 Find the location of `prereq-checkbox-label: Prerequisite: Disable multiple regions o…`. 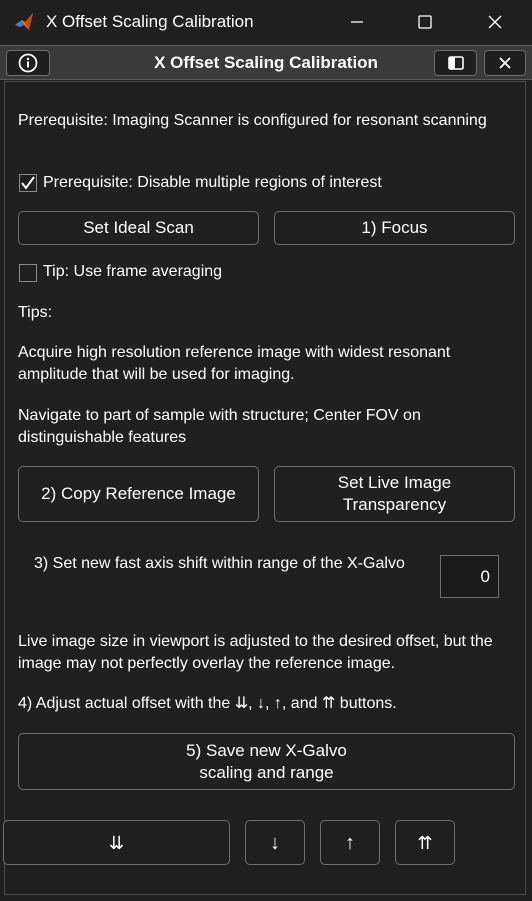

prereq-checkbox-label: Prerequisite: Disable multiple regions o… is located at coordinates (212, 182).